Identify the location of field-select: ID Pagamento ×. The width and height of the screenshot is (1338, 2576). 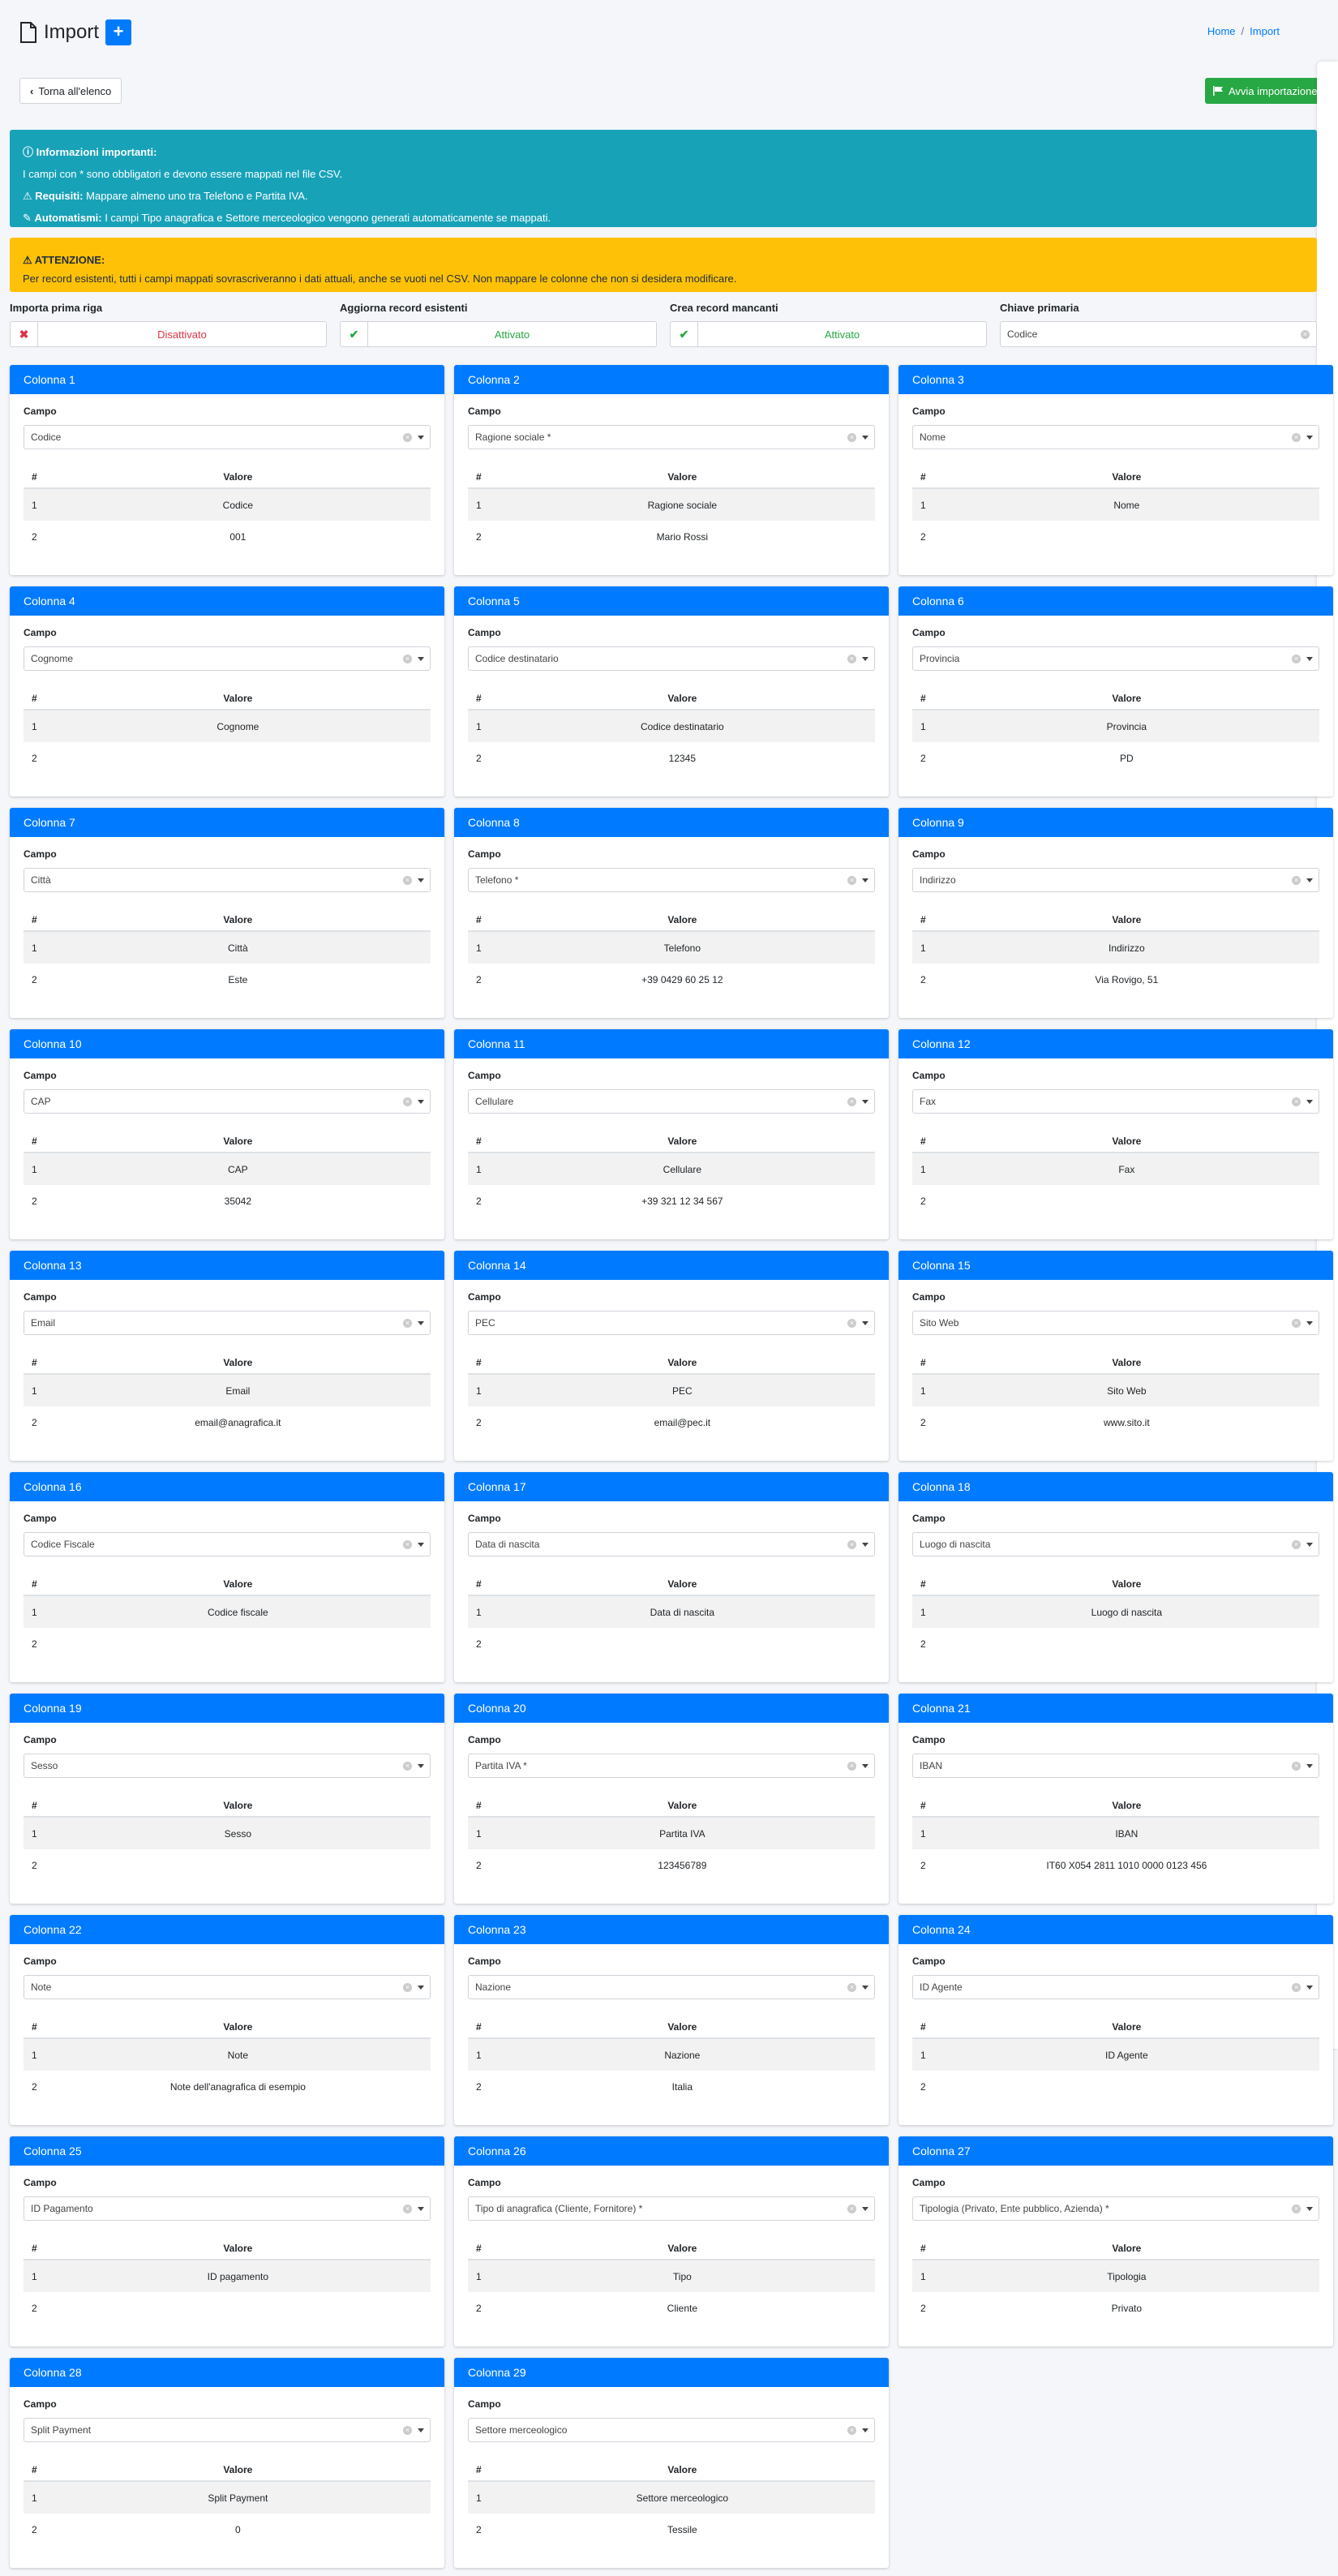
(227, 2208).